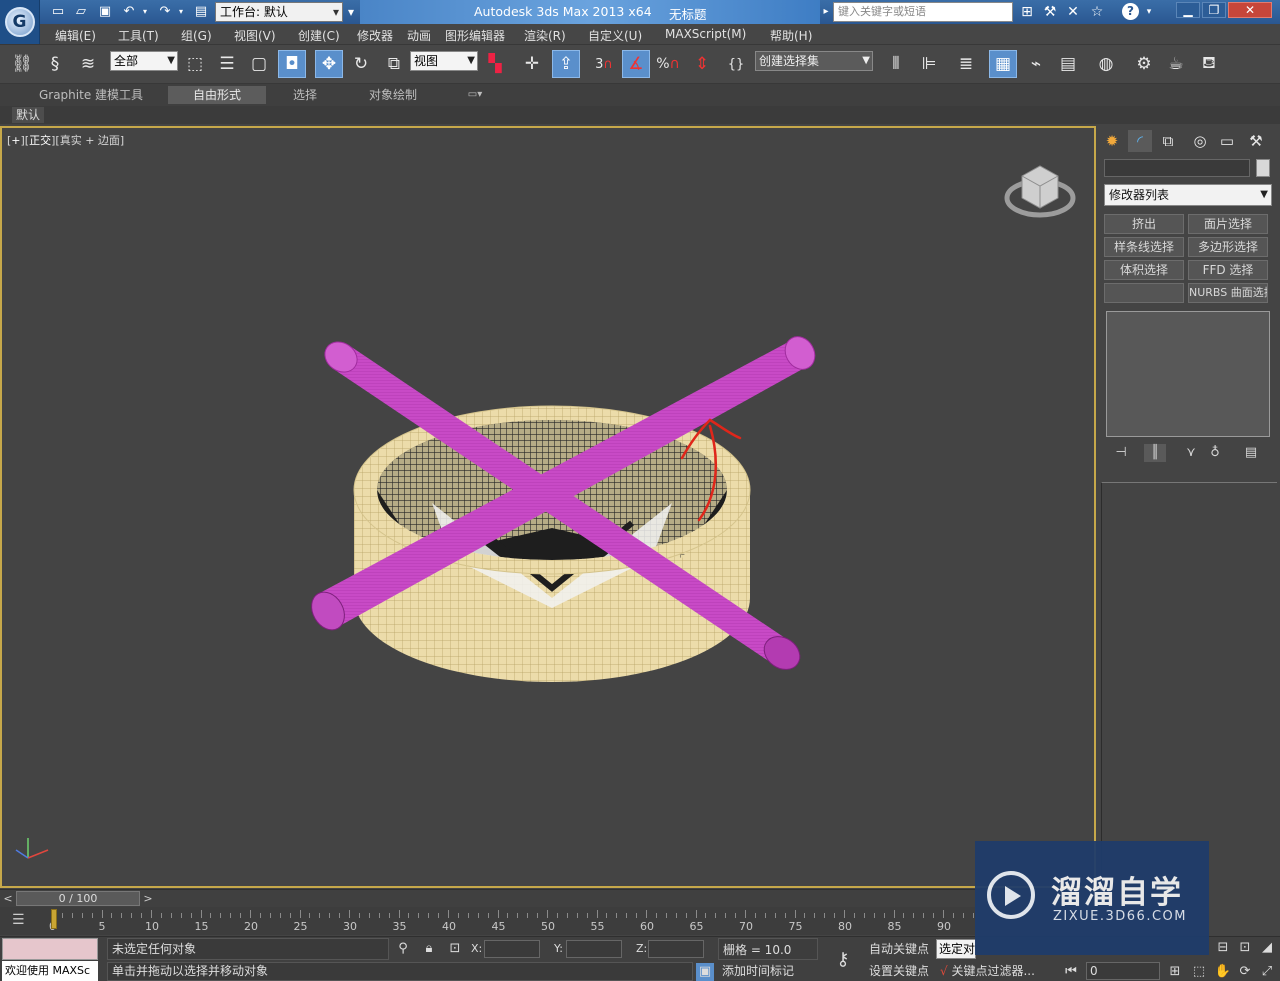 The width and height of the screenshot is (1280, 981). What do you see at coordinates (255, 35) in the screenshot?
I see `menu-views: 视图(V)` at bounding box center [255, 35].